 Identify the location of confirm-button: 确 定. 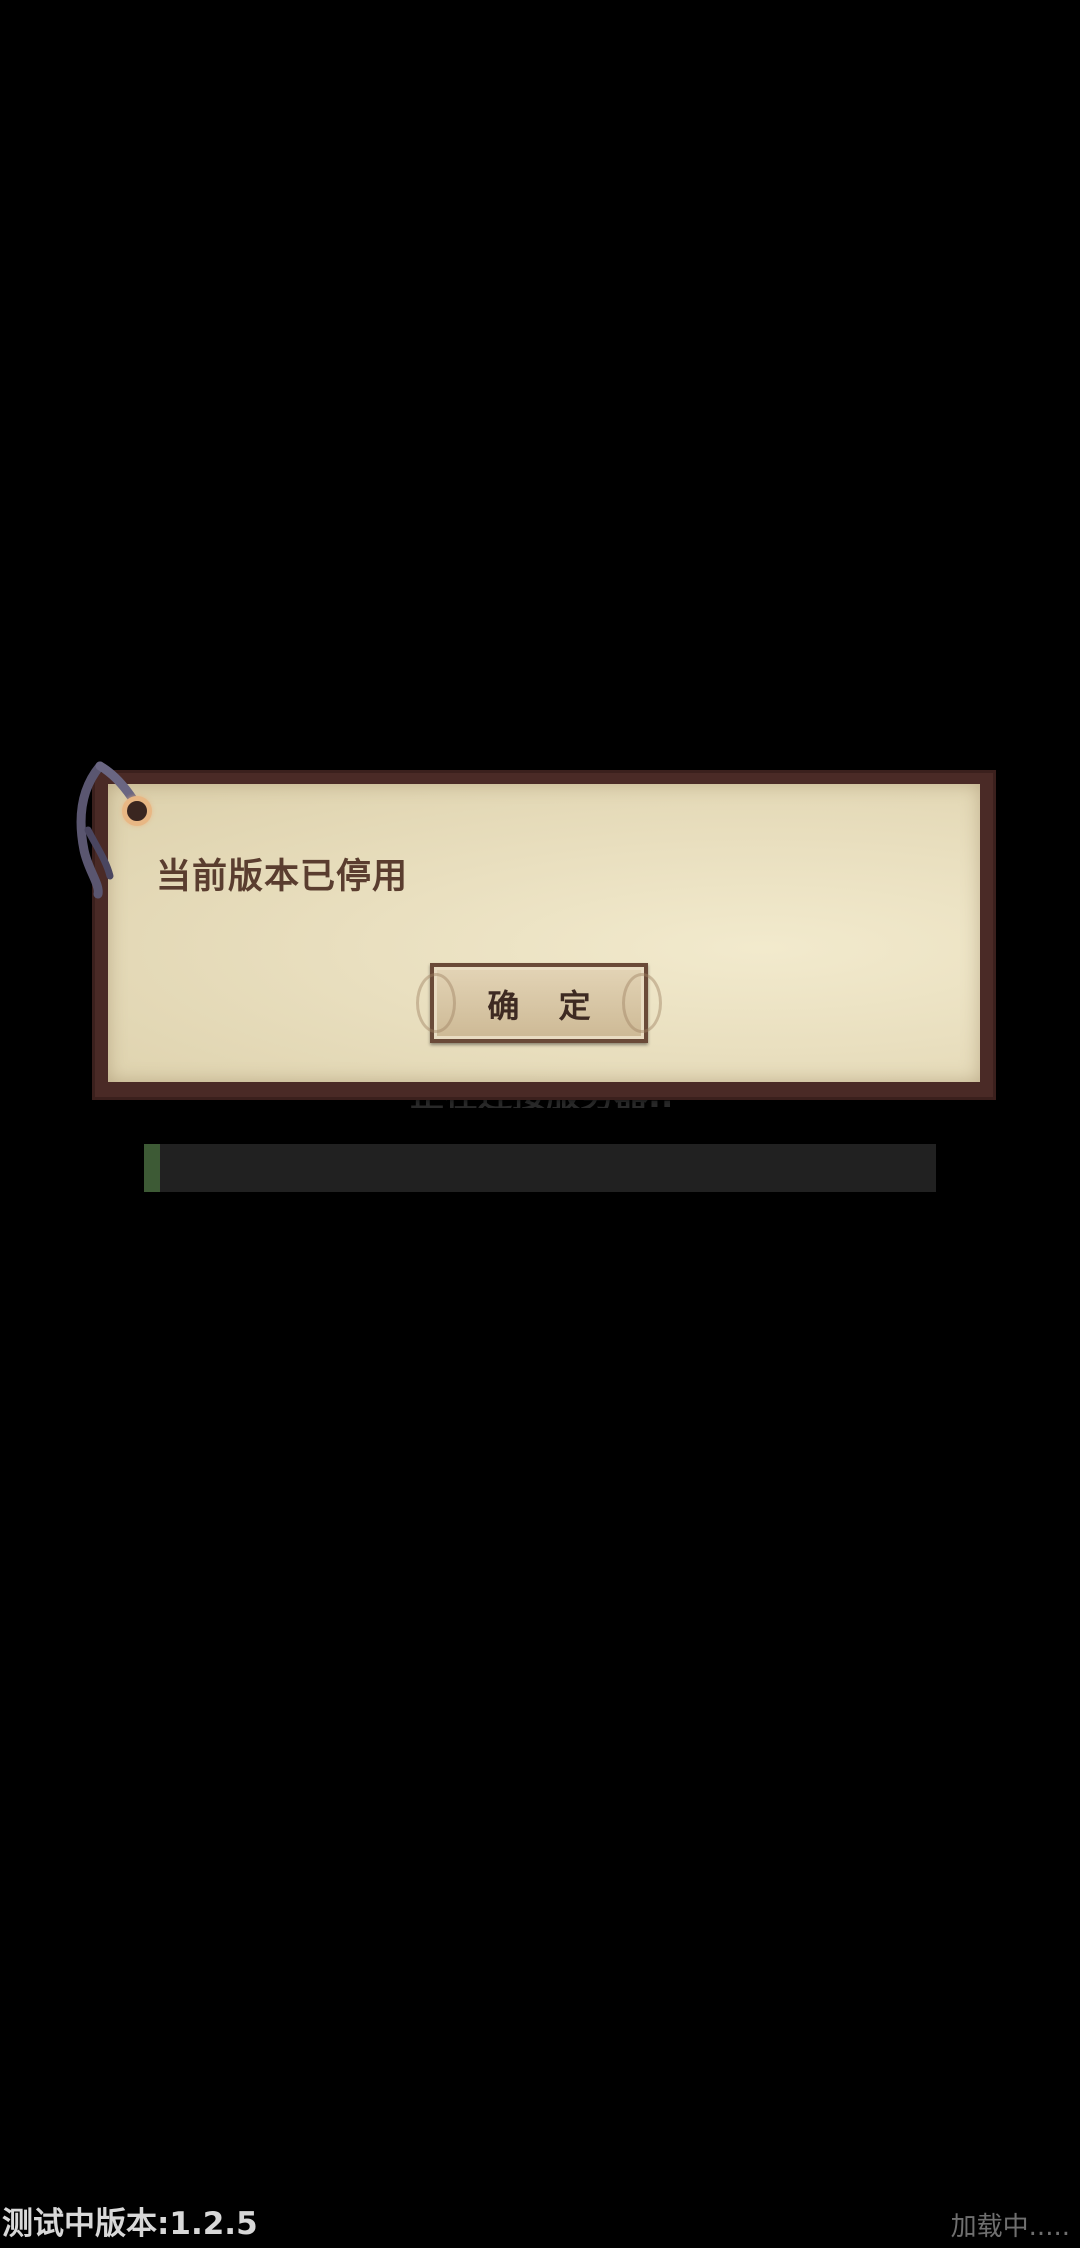
(539, 1003).